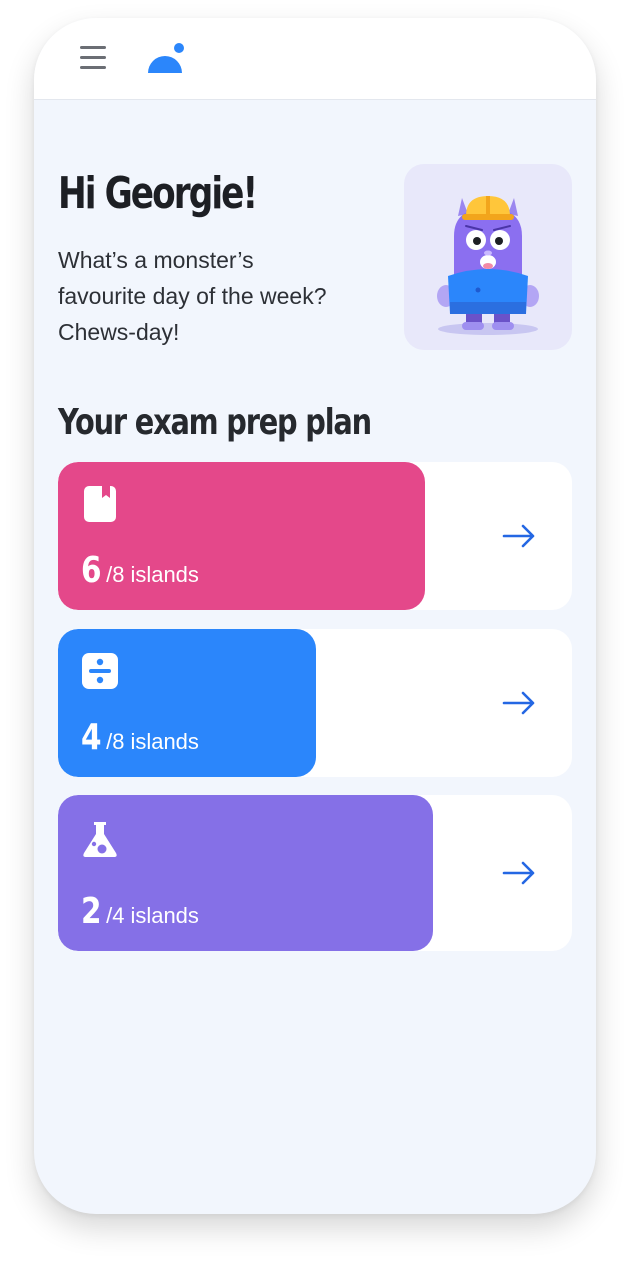 The image size is (630, 1265). I want to click on exam-plan-card: 6 /8 islands, so click(315, 536).